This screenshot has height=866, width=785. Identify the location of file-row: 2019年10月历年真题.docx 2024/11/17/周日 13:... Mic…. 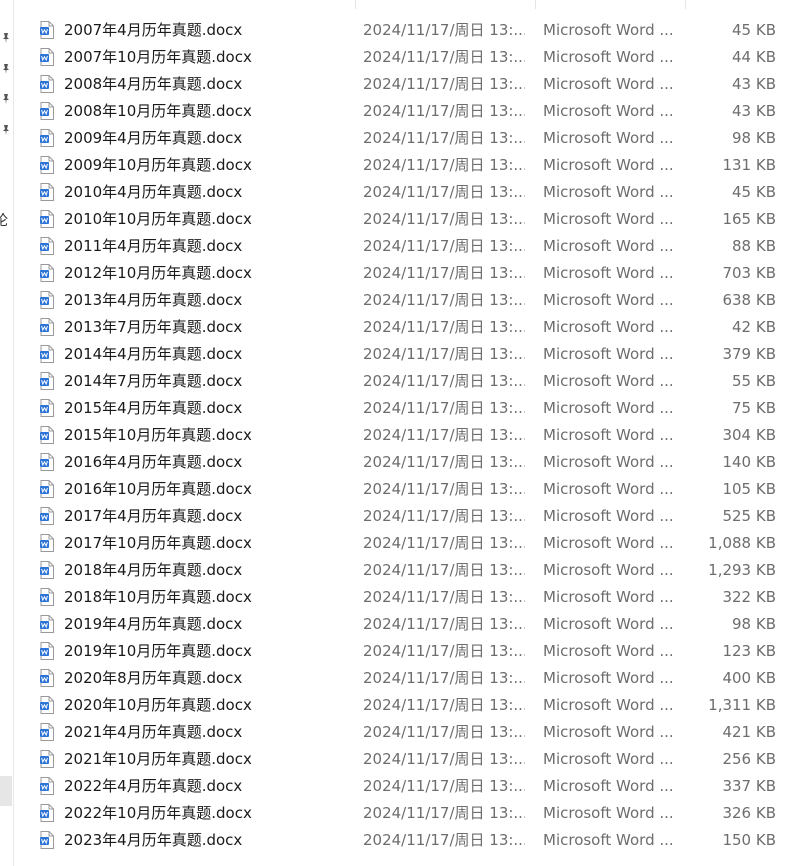
(392, 651).